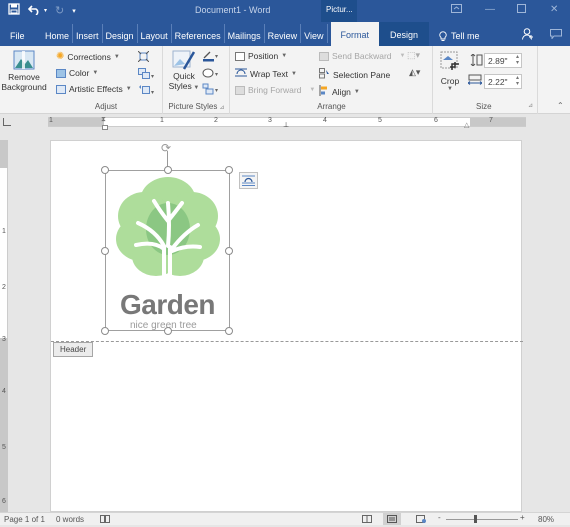 Image resolution: width=570 pixels, height=527 pixels. Describe the element at coordinates (421, 520) in the screenshot. I see `web-layout-icon` at that location.